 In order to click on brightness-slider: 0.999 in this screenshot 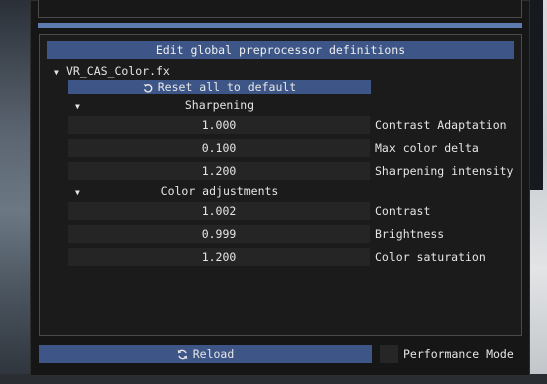, I will do `click(219, 234)`.